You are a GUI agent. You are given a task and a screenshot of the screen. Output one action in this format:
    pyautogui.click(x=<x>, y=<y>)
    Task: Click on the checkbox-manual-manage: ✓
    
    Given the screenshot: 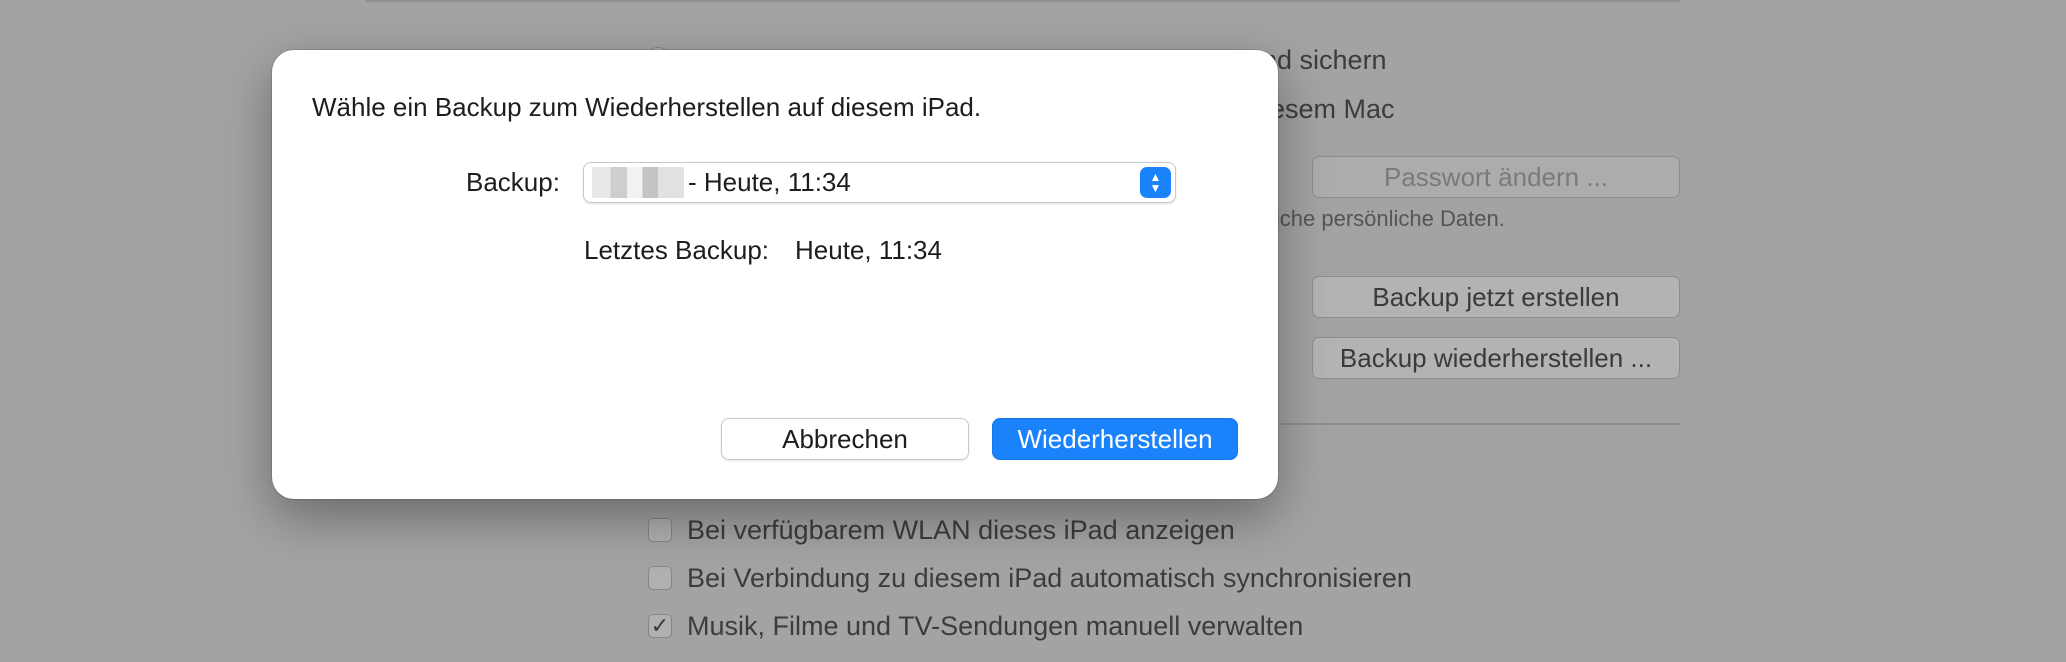 What is the action you would take?
    pyautogui.click(x=660, y=626)
    